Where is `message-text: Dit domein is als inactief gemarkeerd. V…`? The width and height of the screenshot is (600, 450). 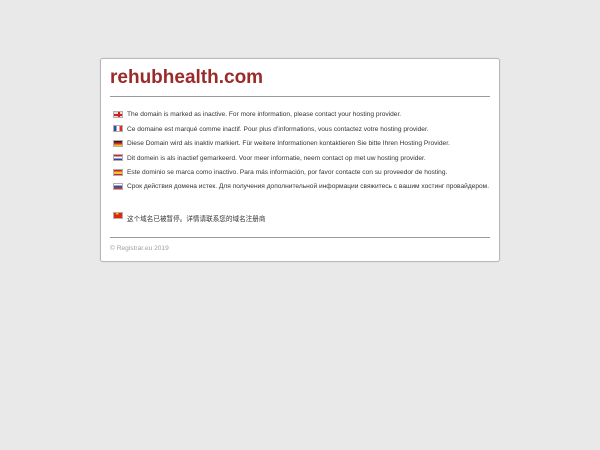 message-text: Dit domein is als inactief gemarkeerd. V… is located at coordinates (276, 158).